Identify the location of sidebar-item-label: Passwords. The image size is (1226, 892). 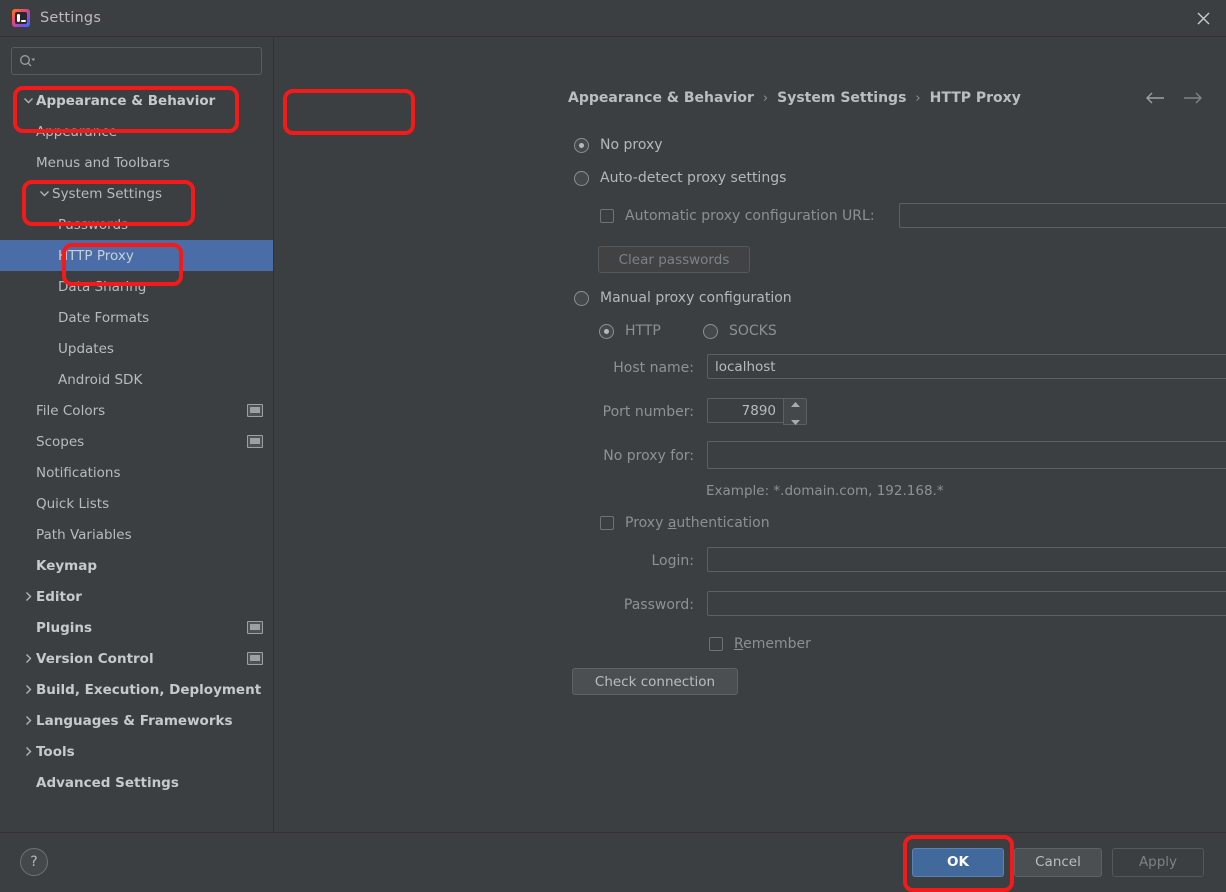
(93, 224).